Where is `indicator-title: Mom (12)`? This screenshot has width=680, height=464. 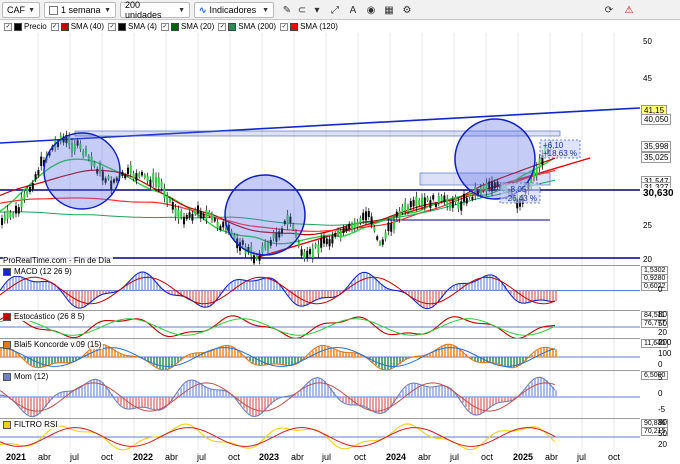 indicator-title: Mom (12) is located at coordinates (27, 376).